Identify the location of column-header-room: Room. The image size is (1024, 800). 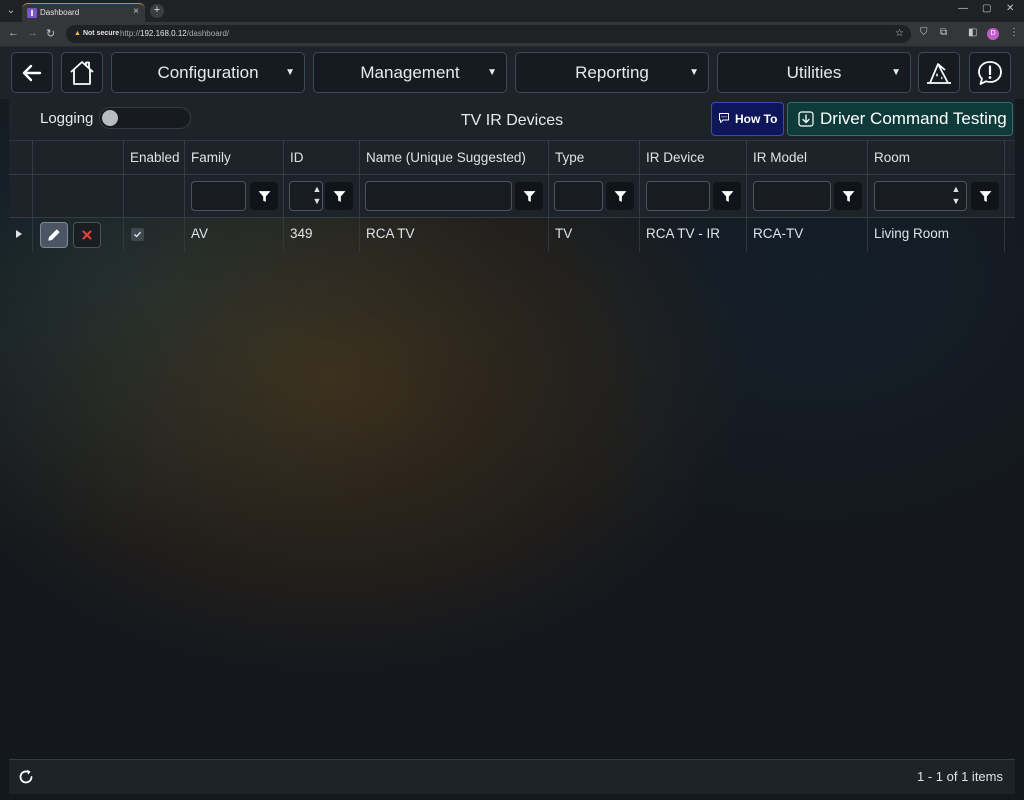
(936, 157).